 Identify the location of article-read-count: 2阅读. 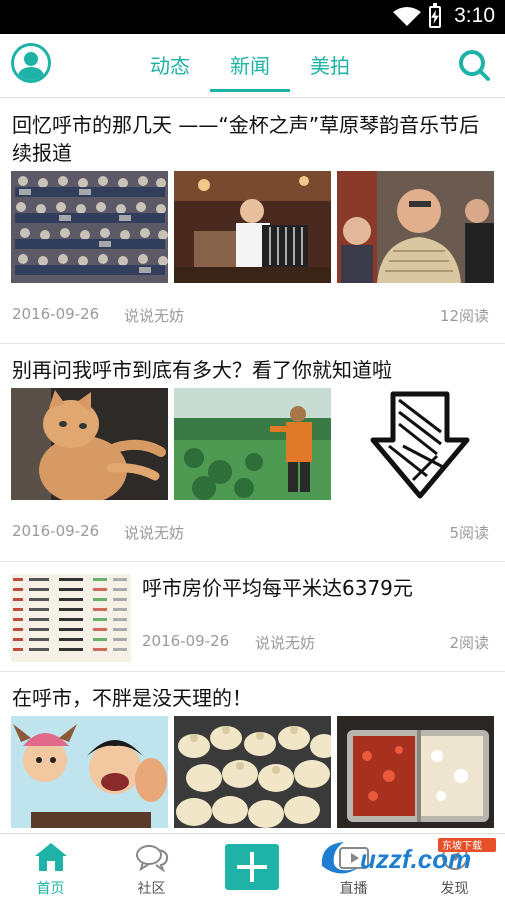
(469, 643).